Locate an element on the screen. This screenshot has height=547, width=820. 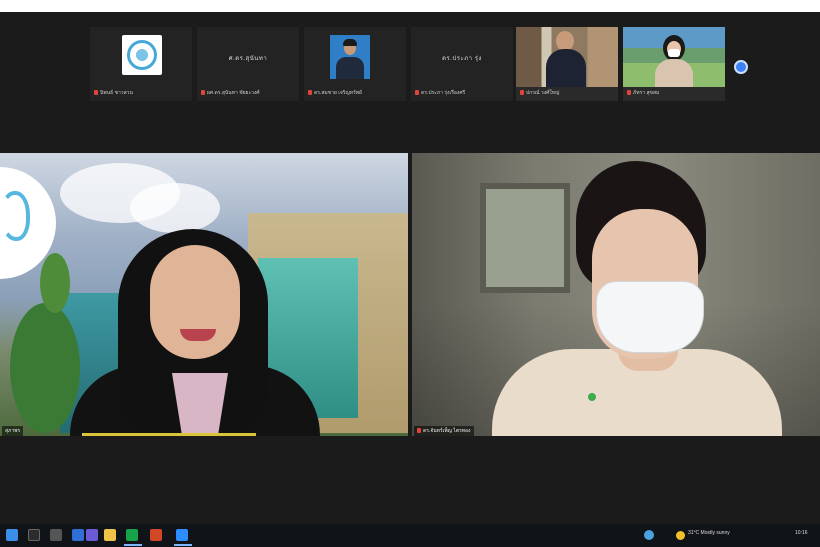
participant-name: นิพนธ์ ชาวสวน is located at coordinates (116, 93).